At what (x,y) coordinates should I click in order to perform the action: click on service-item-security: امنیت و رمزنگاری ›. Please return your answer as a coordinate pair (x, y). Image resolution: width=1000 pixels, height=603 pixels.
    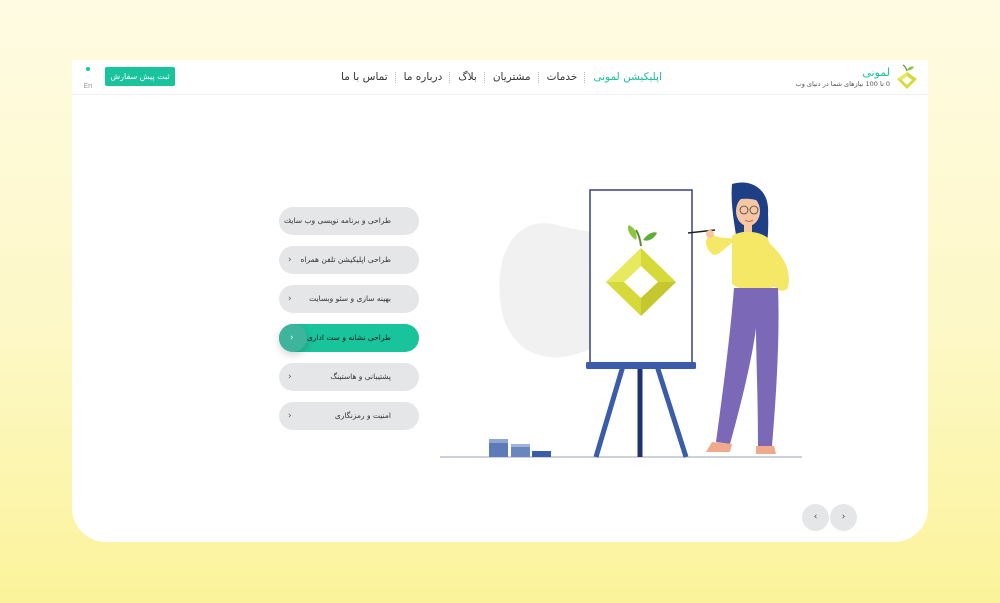
    Looking at the image, I should click on (349, 416).